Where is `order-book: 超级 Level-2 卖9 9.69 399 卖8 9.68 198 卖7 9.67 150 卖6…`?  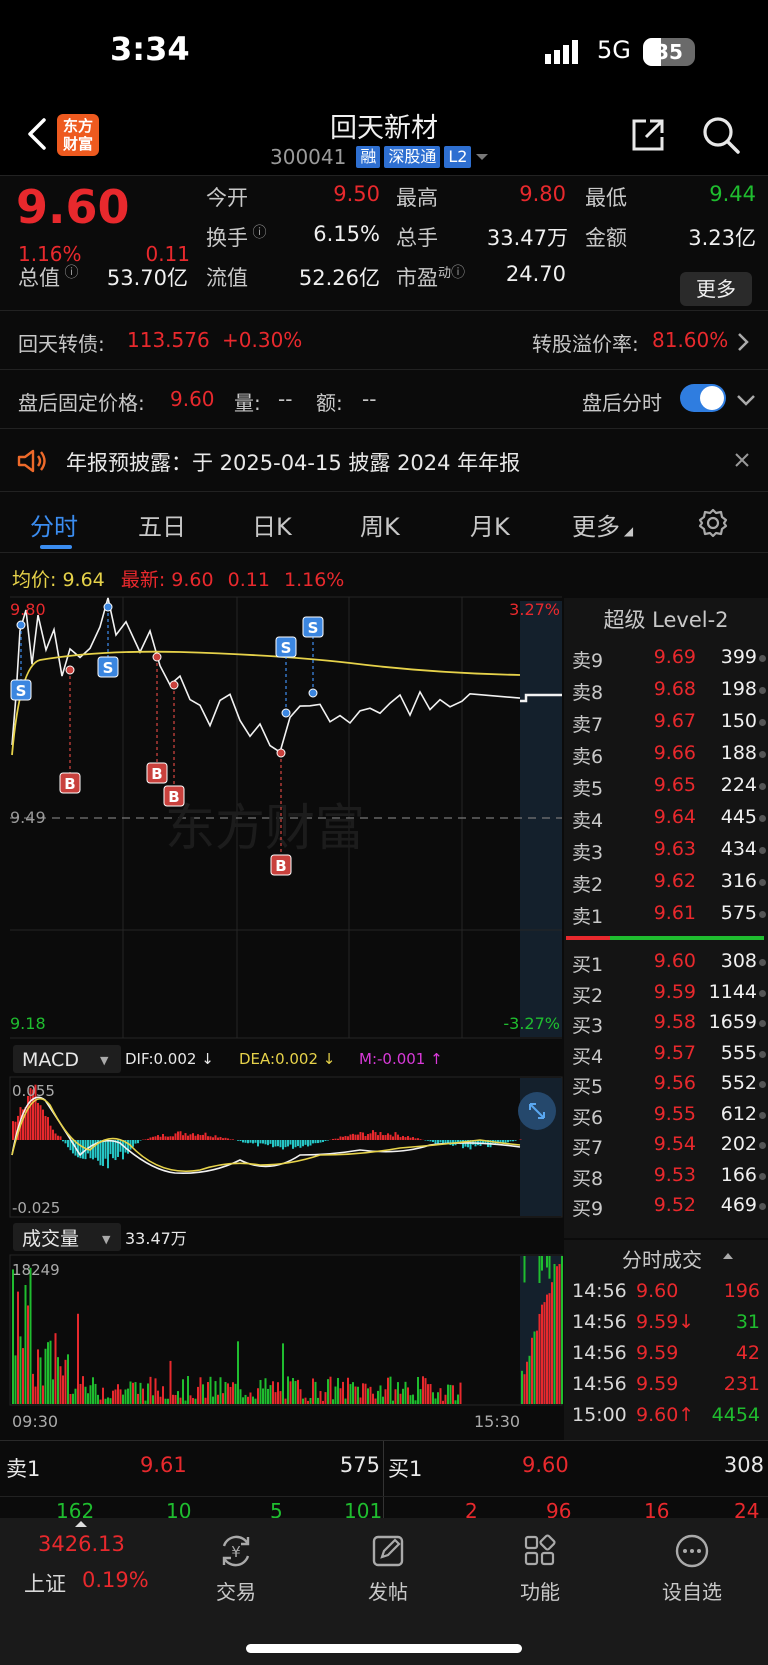
order-book: 超级 Level-2 卖9 9.69 399 卖8 9.68 198 卖7 9.67 150 卖6… is located at coordinates (666, 918).